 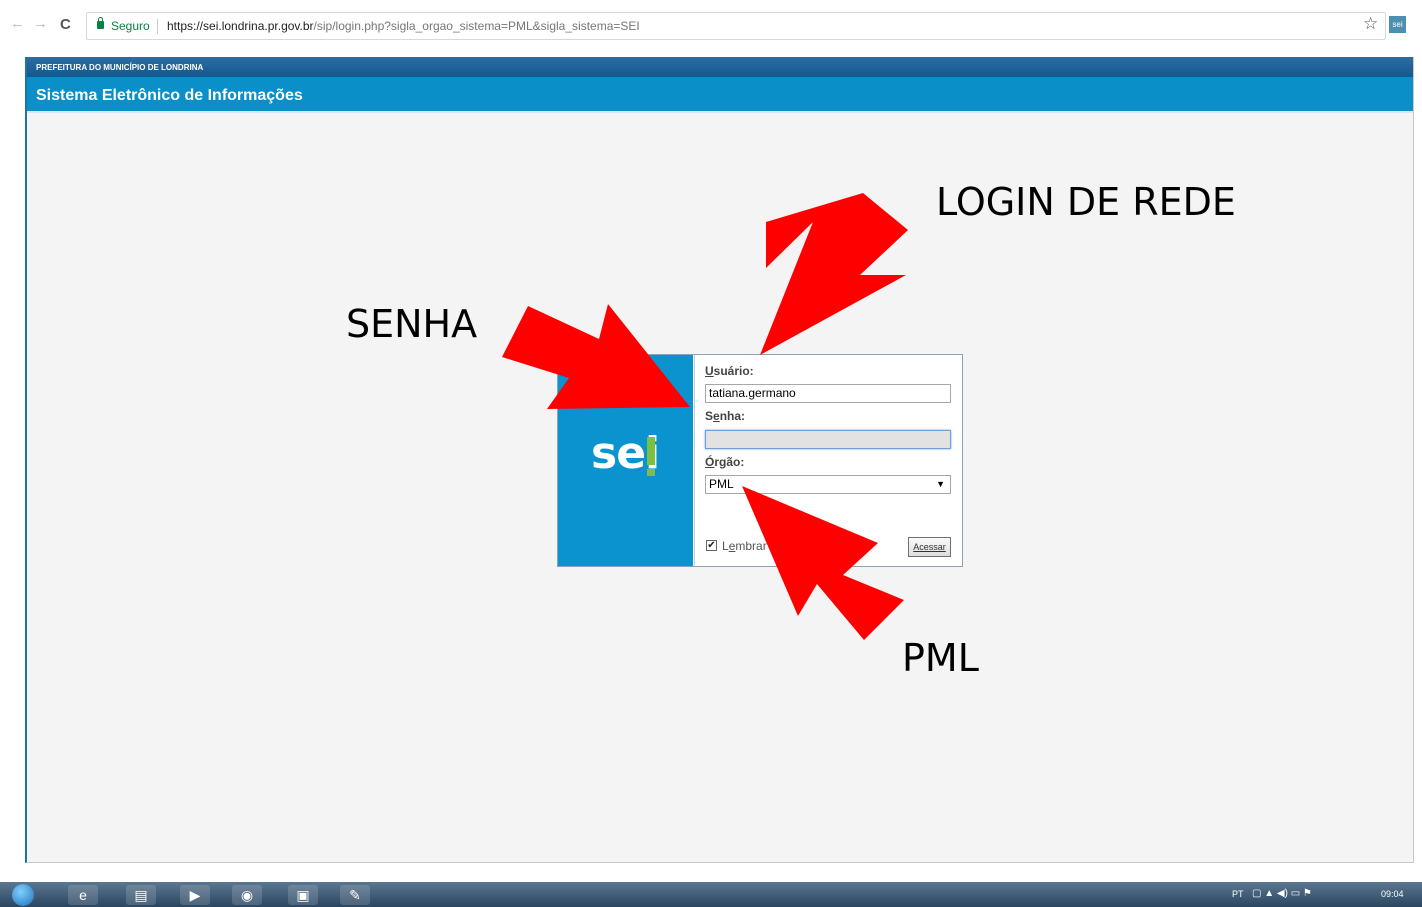 I want to click on language-indicator: PT, so click(x=1238, y=894).